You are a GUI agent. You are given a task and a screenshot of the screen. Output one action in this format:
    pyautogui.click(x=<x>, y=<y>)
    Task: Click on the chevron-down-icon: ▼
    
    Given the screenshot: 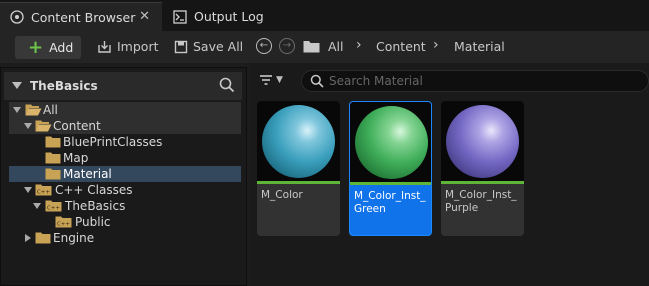 What is the action you would take?
    pyautogui.click(x=279, y=80)
    